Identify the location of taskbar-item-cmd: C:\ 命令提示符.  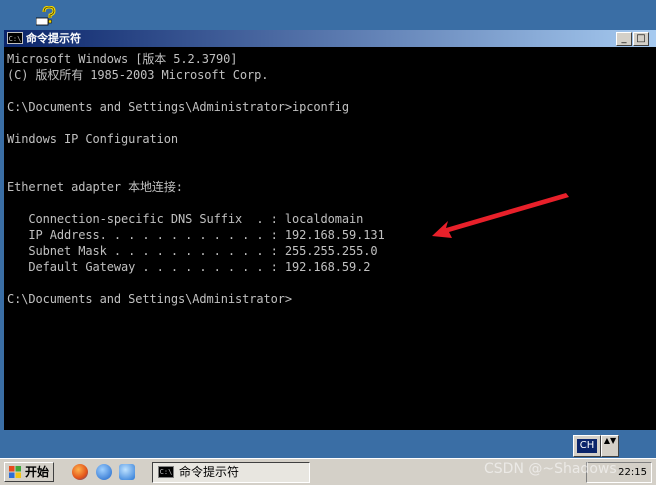
(231, 472).